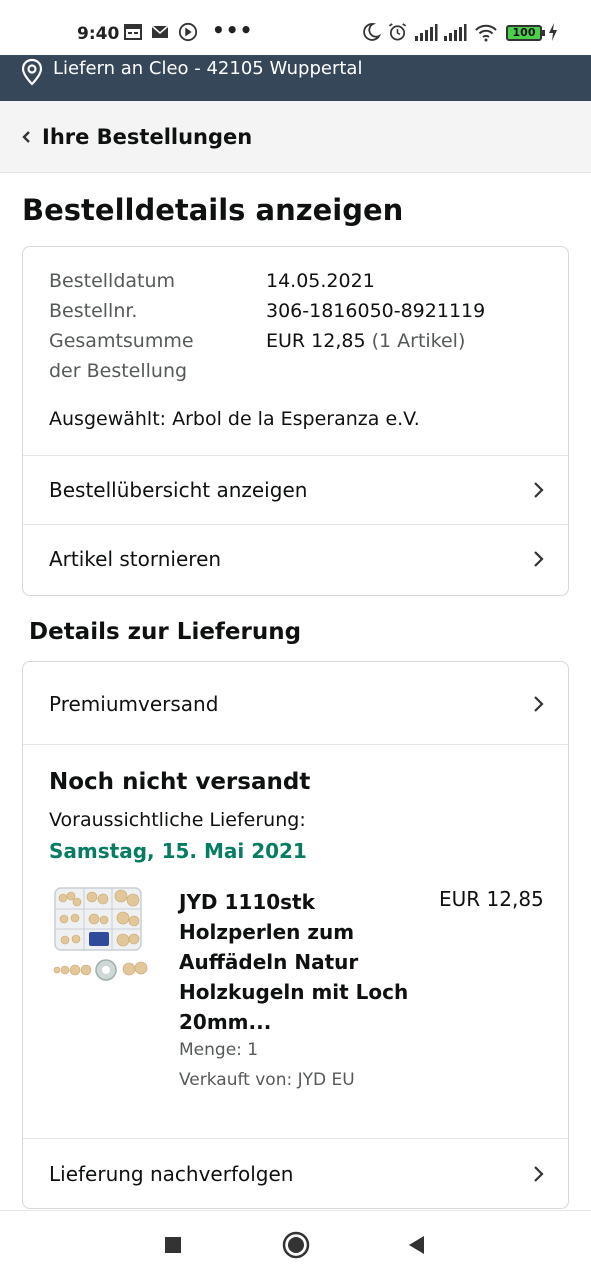 This screenshot has width=591, height=1281. Describe the element at coordinates (486, 33) in the screenshot. I see `wifi-icon` at that location.